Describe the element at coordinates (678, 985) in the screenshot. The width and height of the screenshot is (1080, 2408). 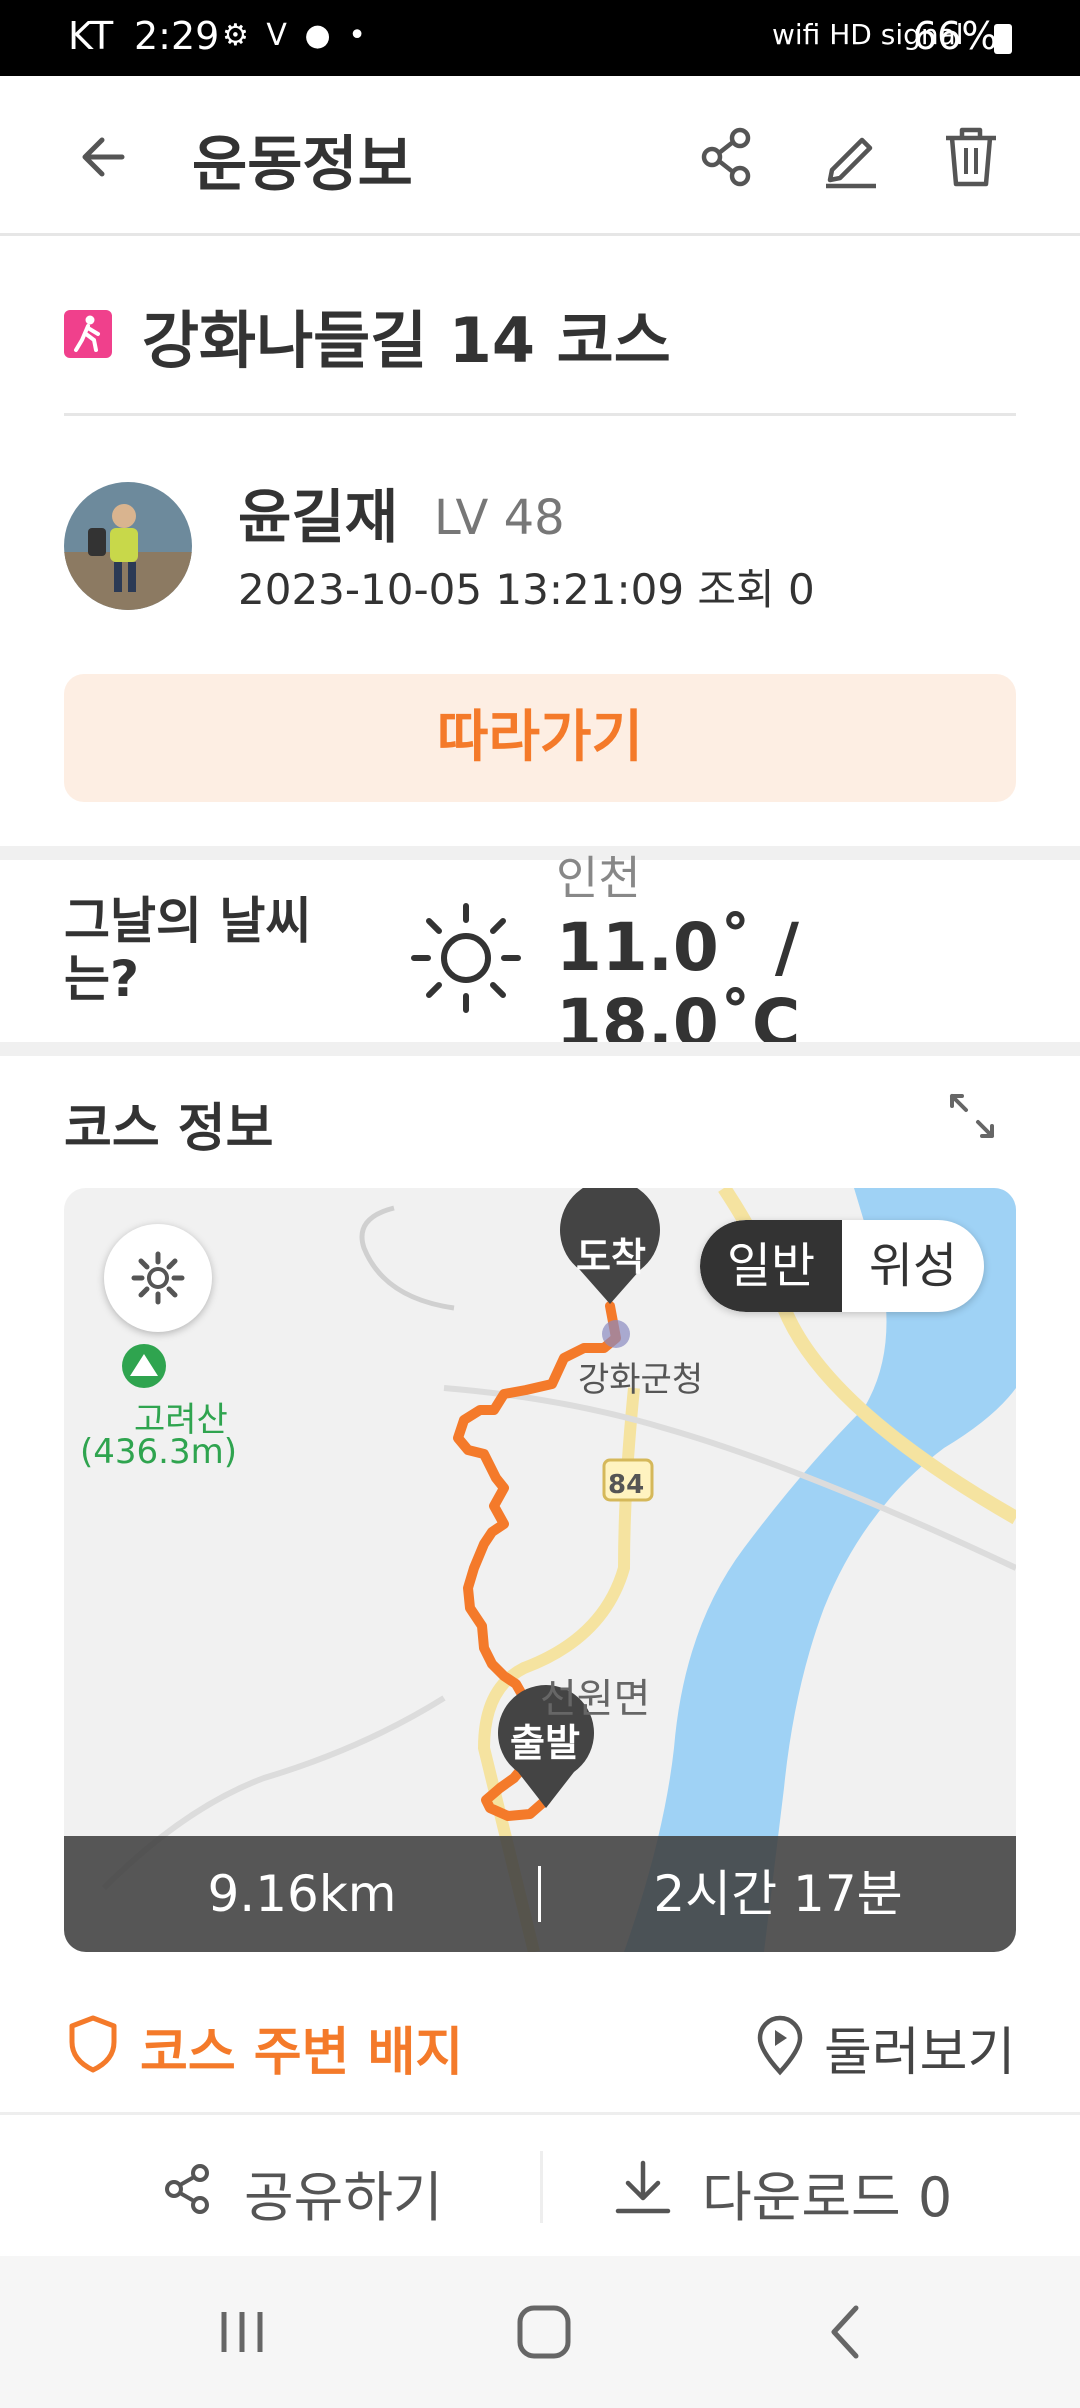
I see `weather-temperature: 11.0˚ / 18.0˚C` at that location.